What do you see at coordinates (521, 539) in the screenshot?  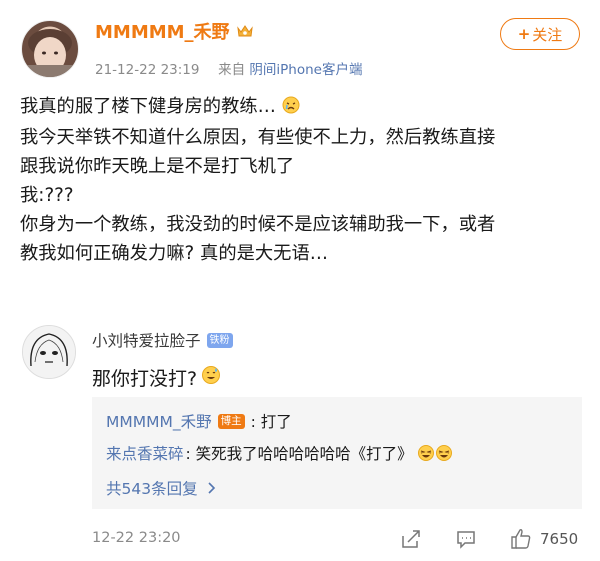 I see `like-icon` at bounding box center [521, 539].